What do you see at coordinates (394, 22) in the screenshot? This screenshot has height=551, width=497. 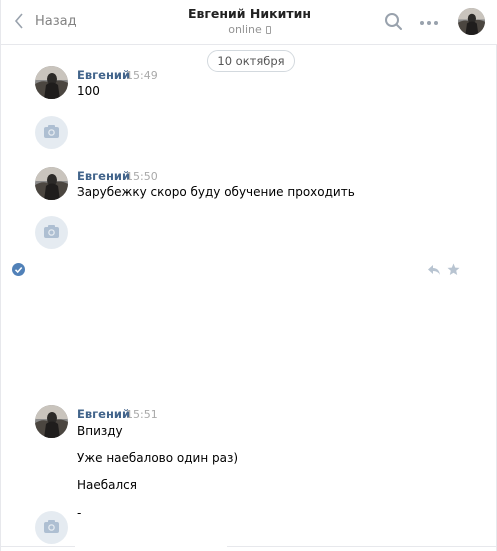 I see `search-icon` at bounding box center [394, 22].